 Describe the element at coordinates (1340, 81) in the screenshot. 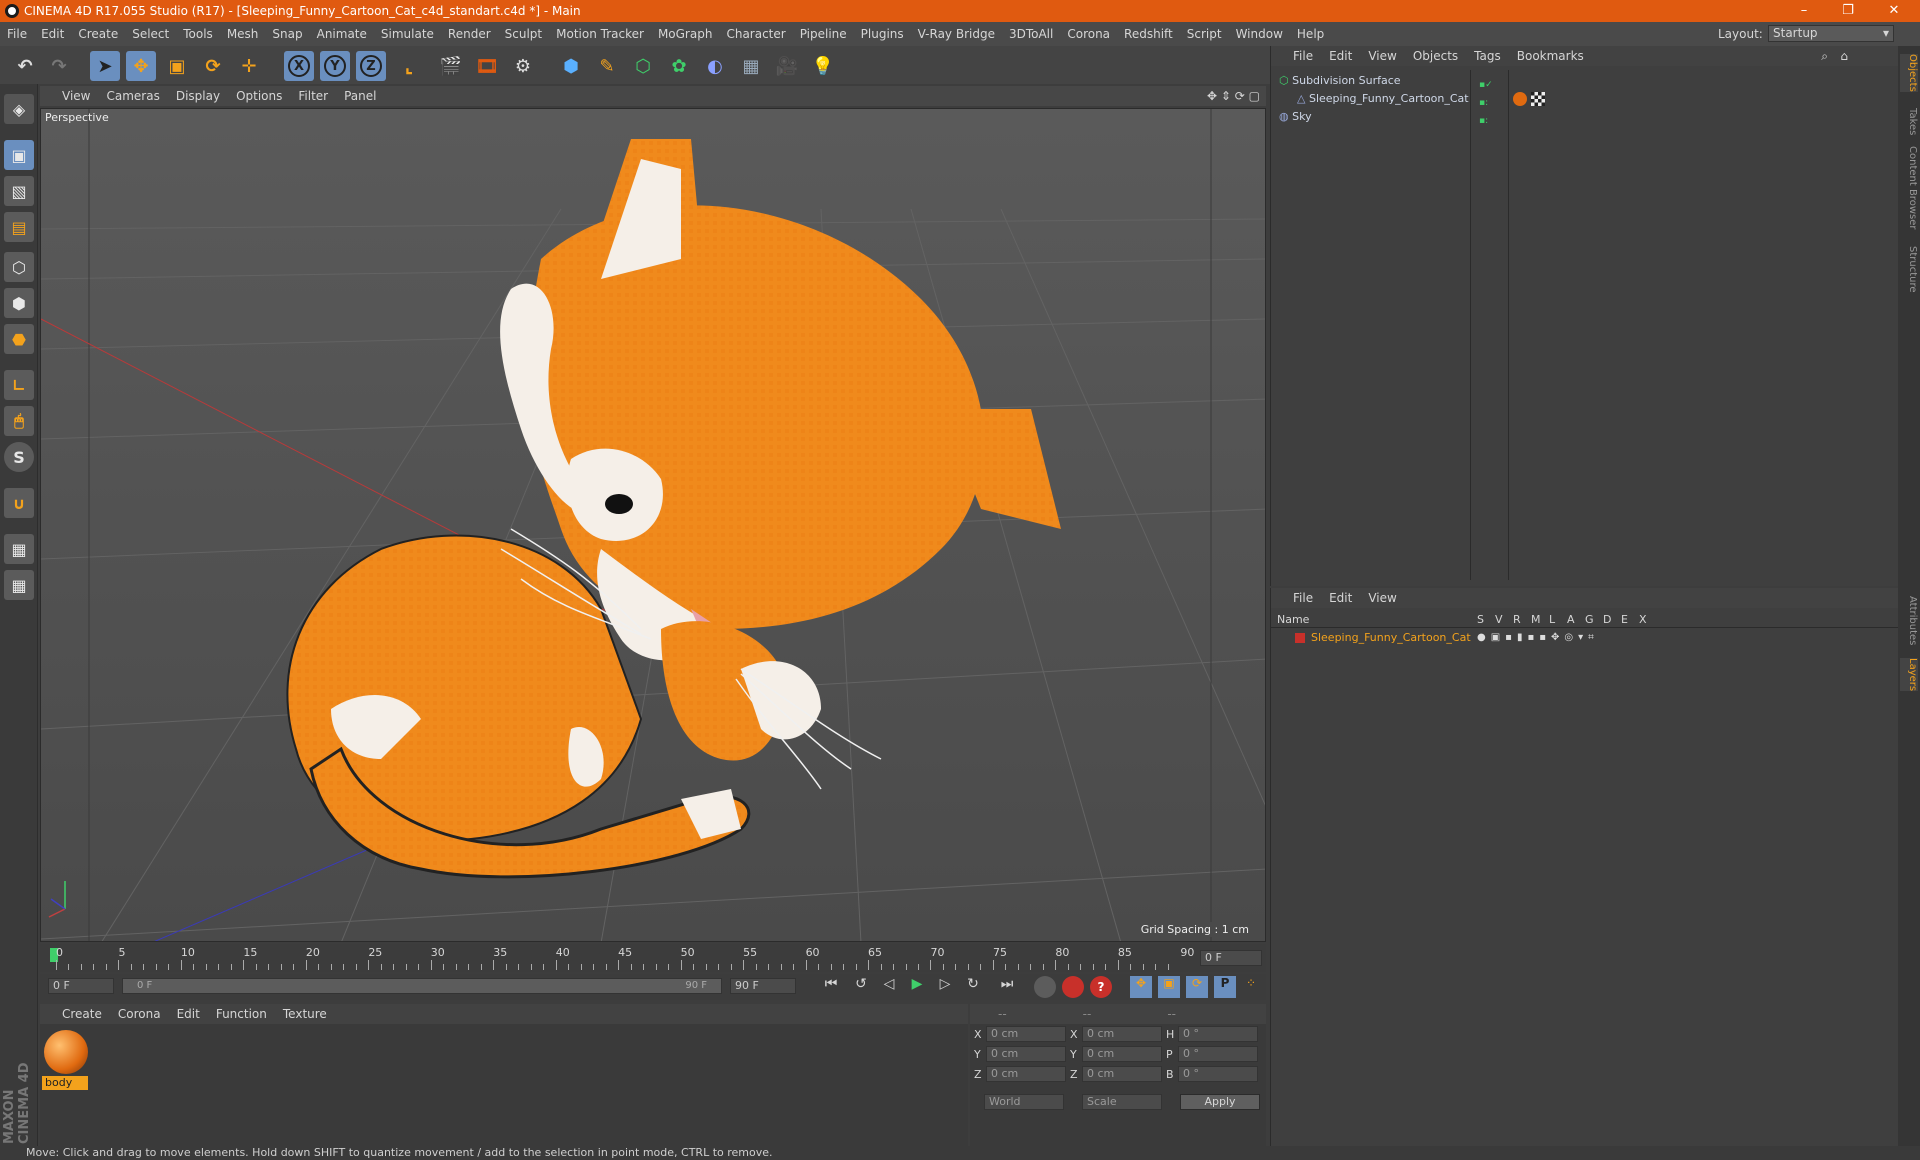

I see `object-row-subdivision: ⬡ Subdivision Surface` at that location.